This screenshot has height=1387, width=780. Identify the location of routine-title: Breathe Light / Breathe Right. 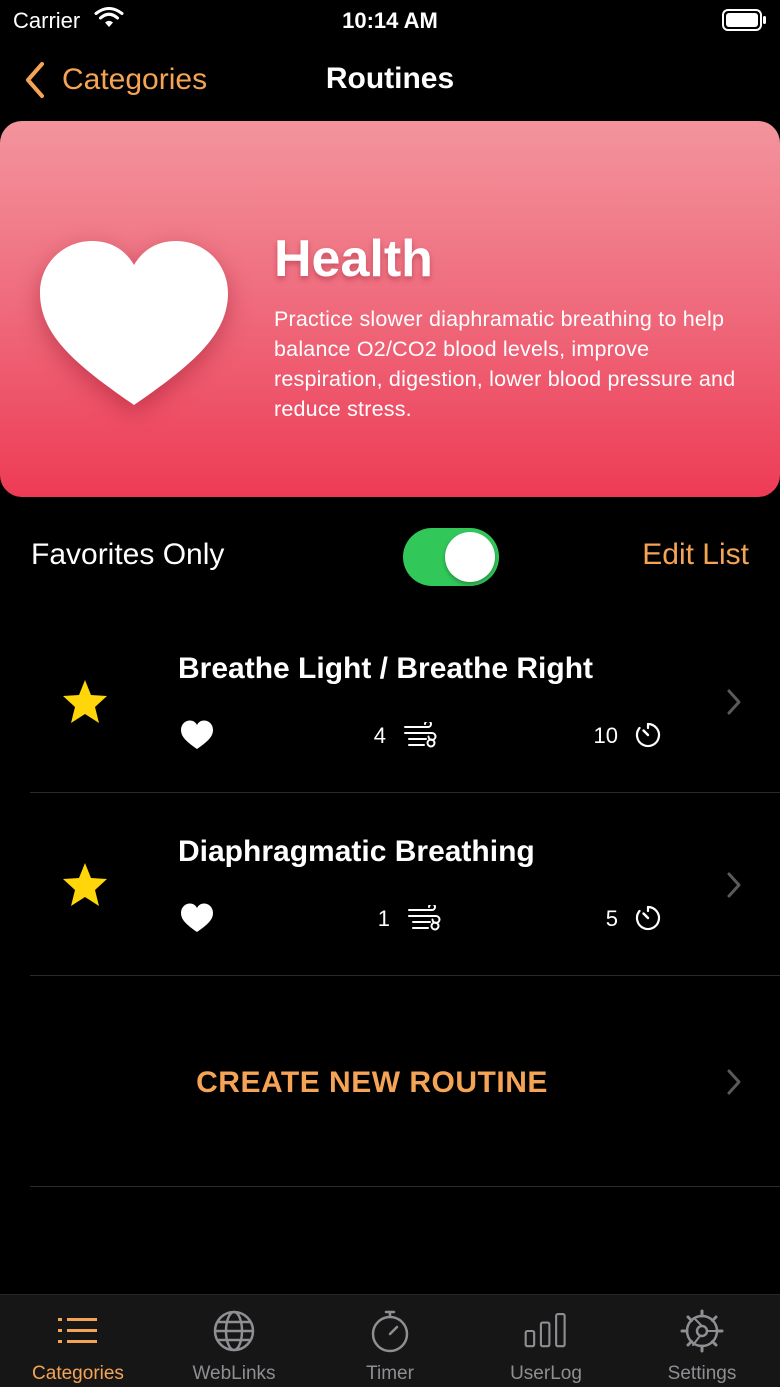
(386, 668).